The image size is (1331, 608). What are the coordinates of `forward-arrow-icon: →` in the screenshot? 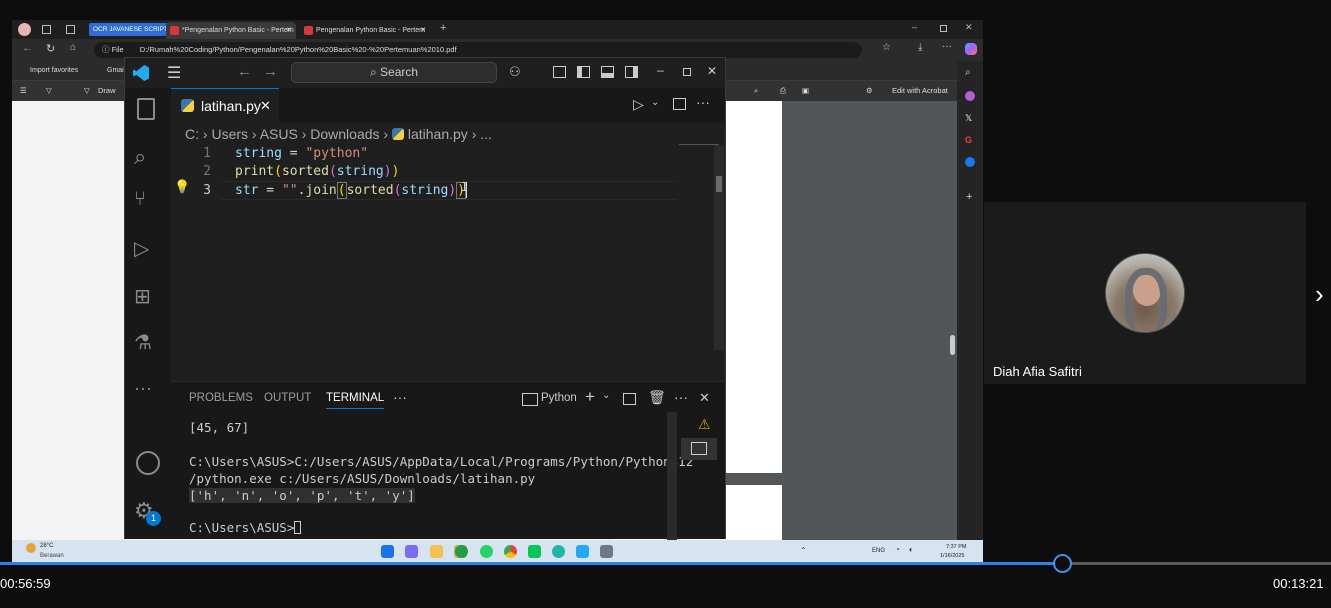 It's located at (270, 71).